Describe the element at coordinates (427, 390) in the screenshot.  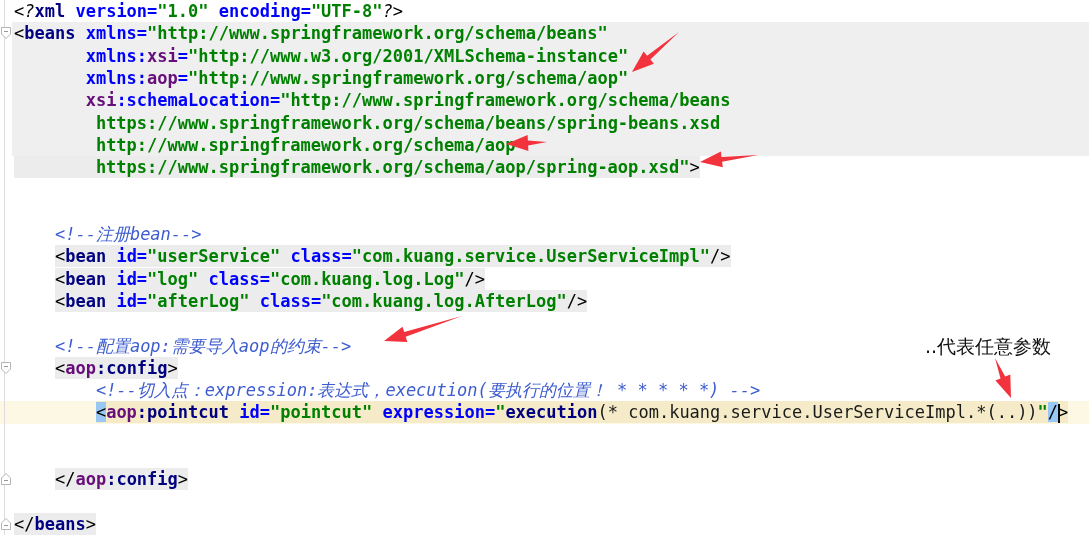
I see `code-line: <!--切入点：expression:表达式，execution(要执行的位置！ * * * * *) -->` at that location.